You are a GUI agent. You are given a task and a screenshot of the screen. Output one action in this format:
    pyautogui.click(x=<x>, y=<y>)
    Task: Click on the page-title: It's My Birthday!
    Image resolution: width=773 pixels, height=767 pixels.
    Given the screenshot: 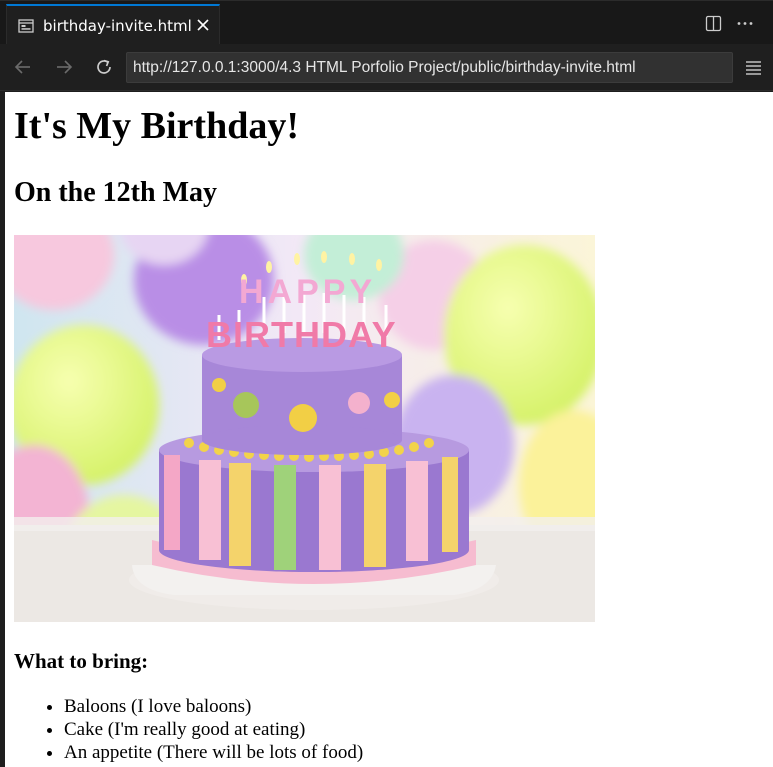 What is the action you would take?
    pyautogui.click(x=156, y=126)
    